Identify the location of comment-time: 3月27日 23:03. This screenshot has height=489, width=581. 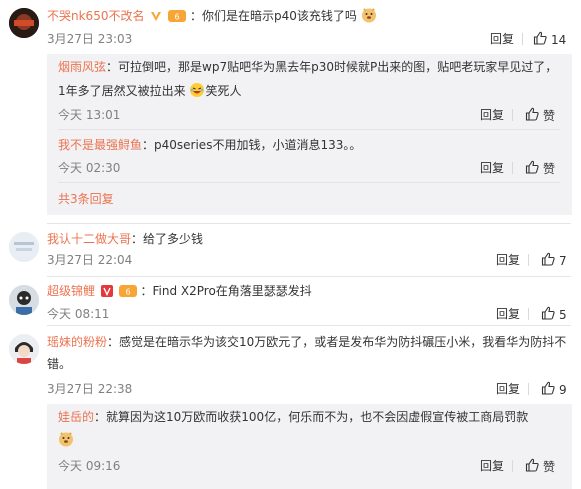
(90, 39).